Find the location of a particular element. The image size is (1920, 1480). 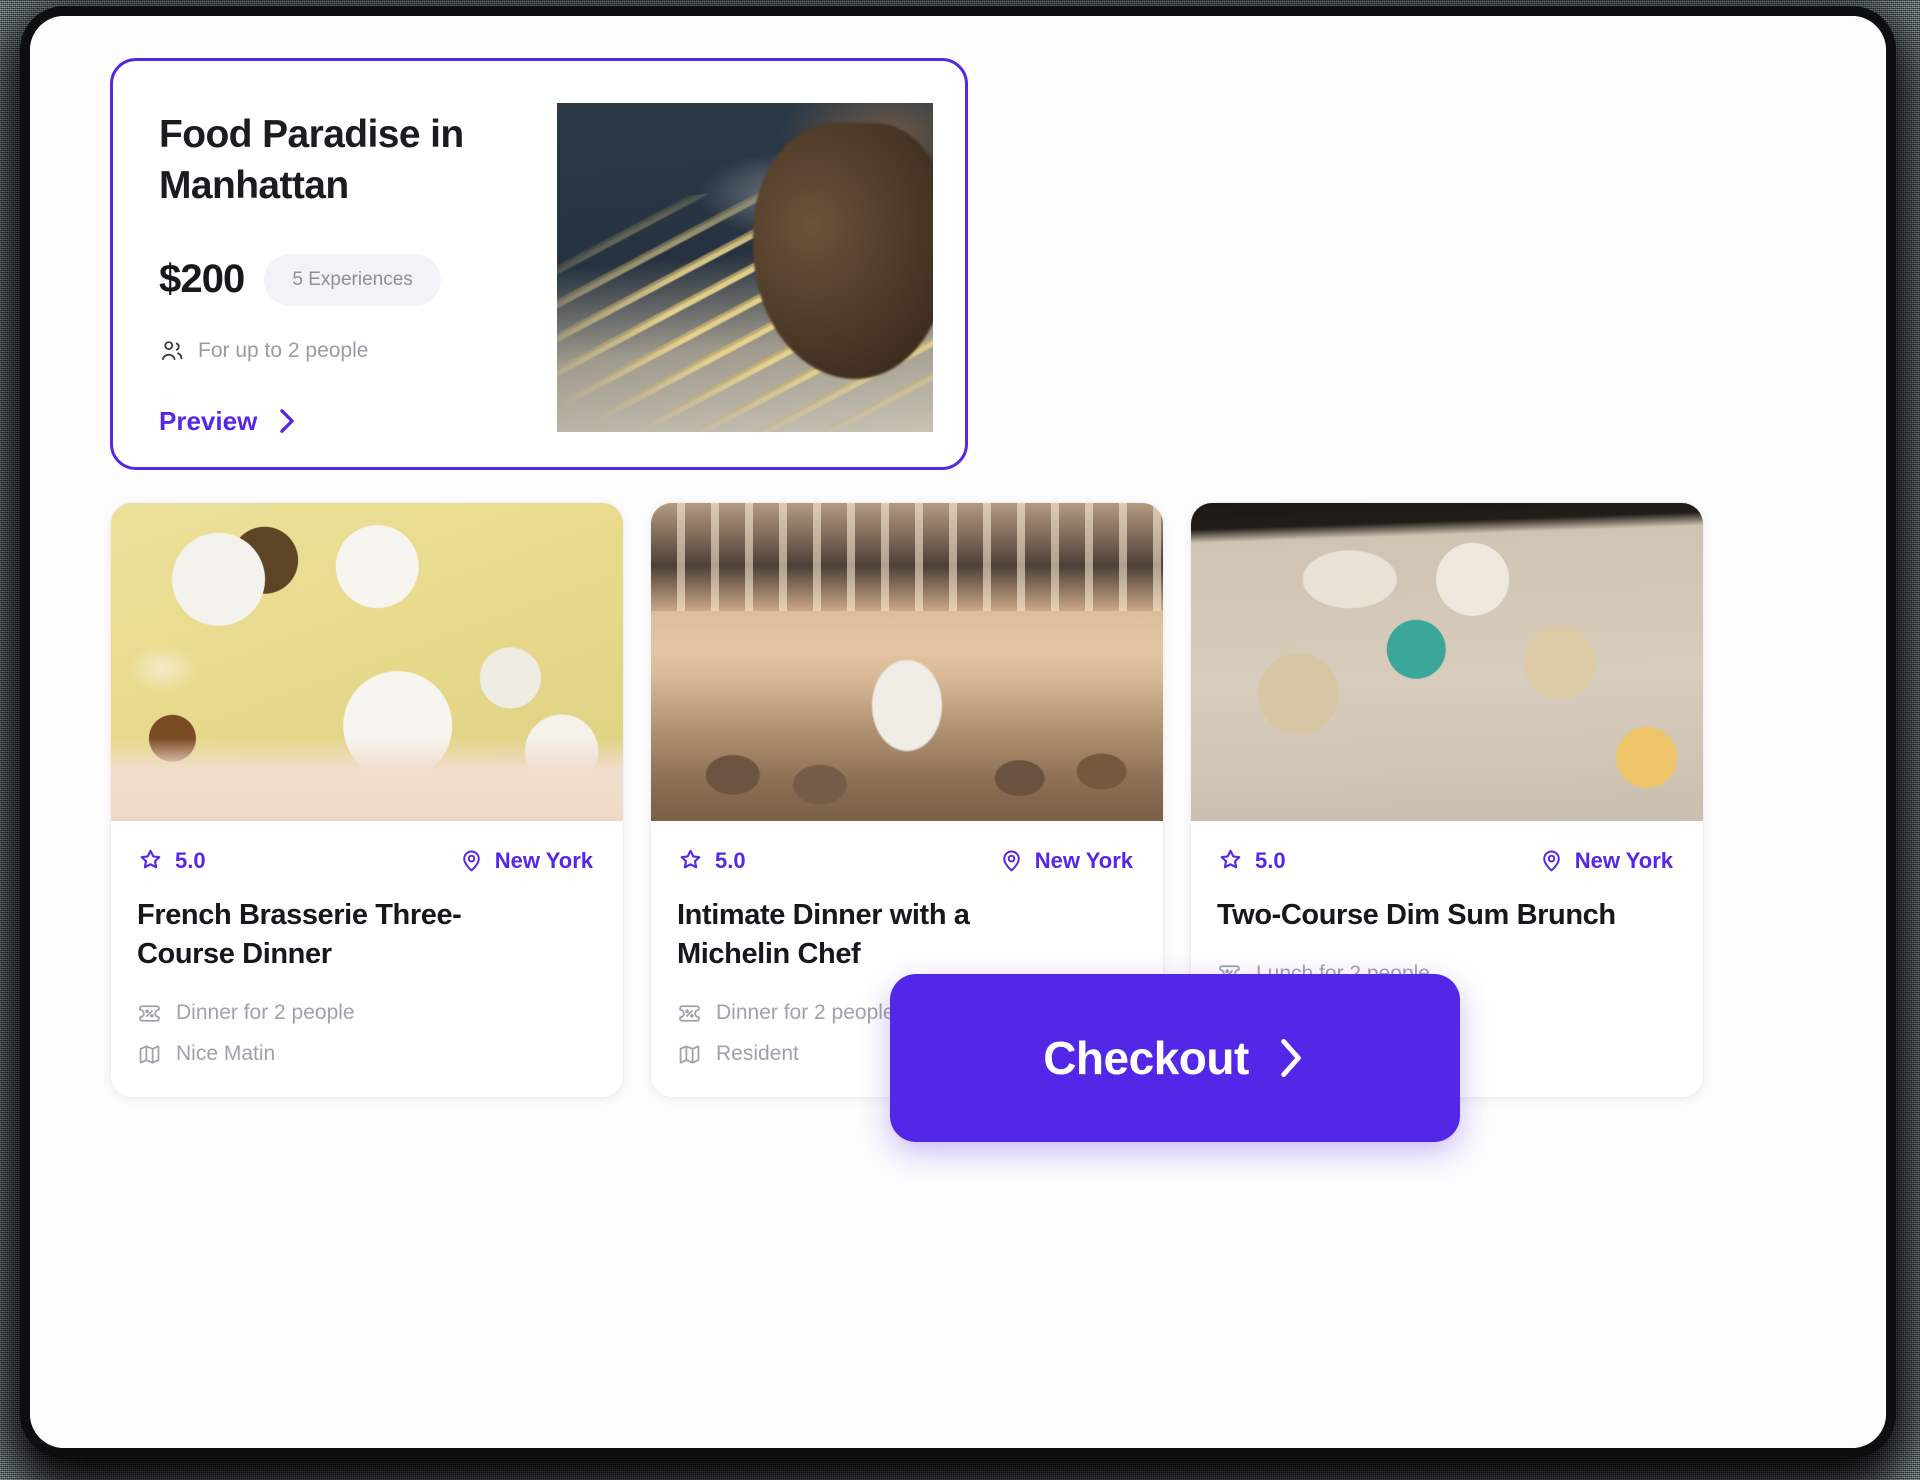

price-row: $200 5 Experiences is located at coordinates (359, 279).